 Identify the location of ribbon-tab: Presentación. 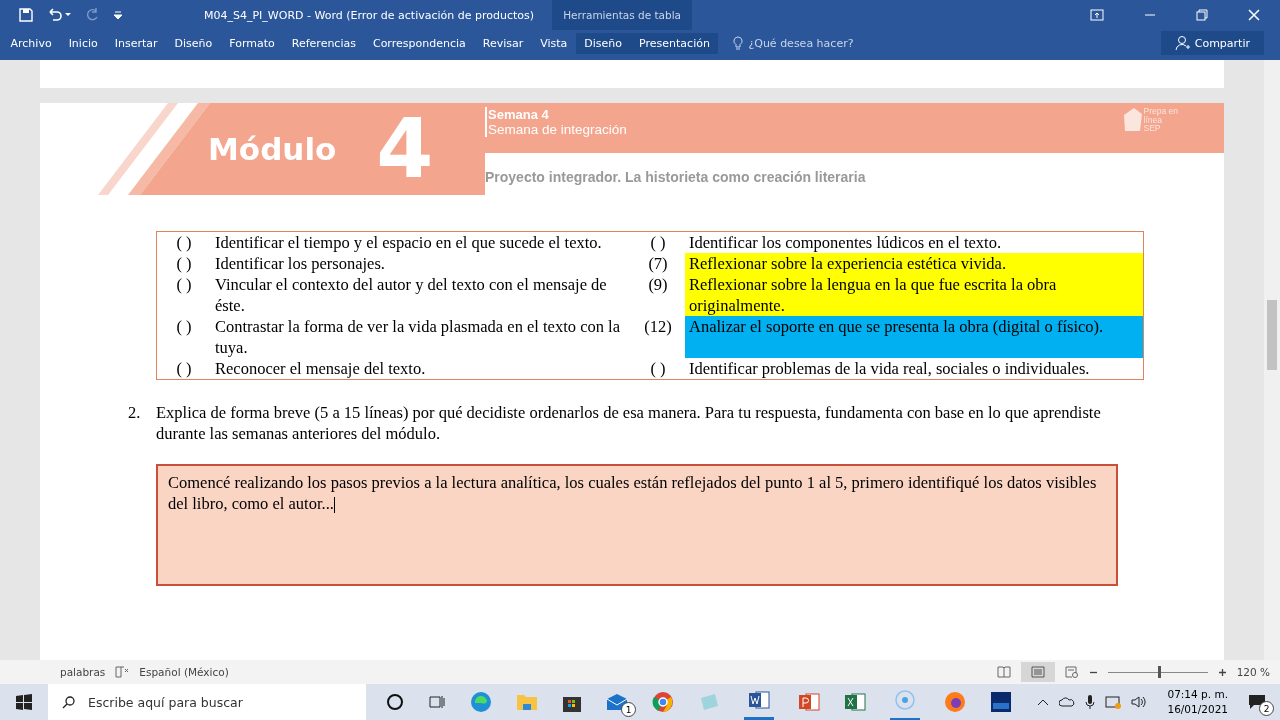
(674, 43).